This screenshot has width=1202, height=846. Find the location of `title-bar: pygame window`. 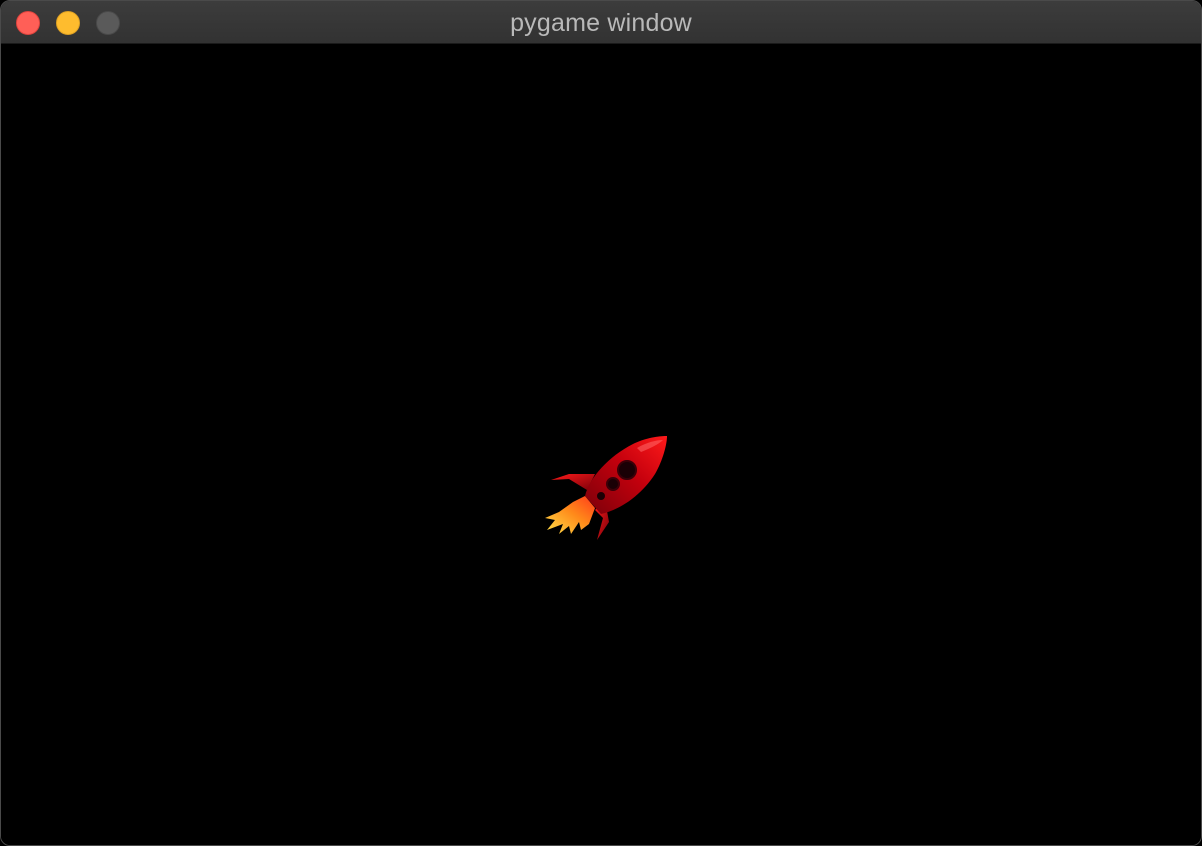

title-bar: pygame window is located at coordinates (601, 22).